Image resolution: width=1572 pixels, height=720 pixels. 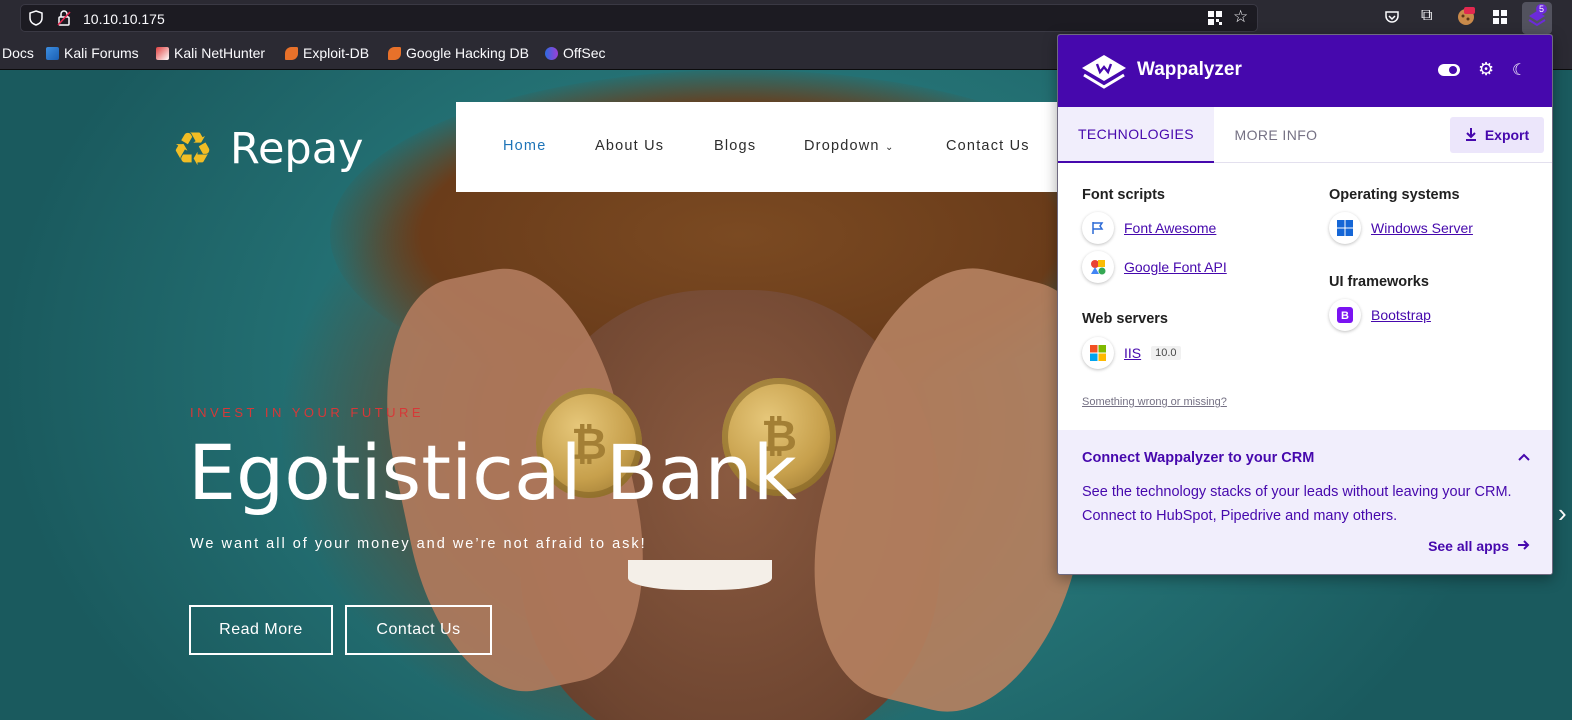 I want to click on exploit-db-icon, so click(x=291, y=53).